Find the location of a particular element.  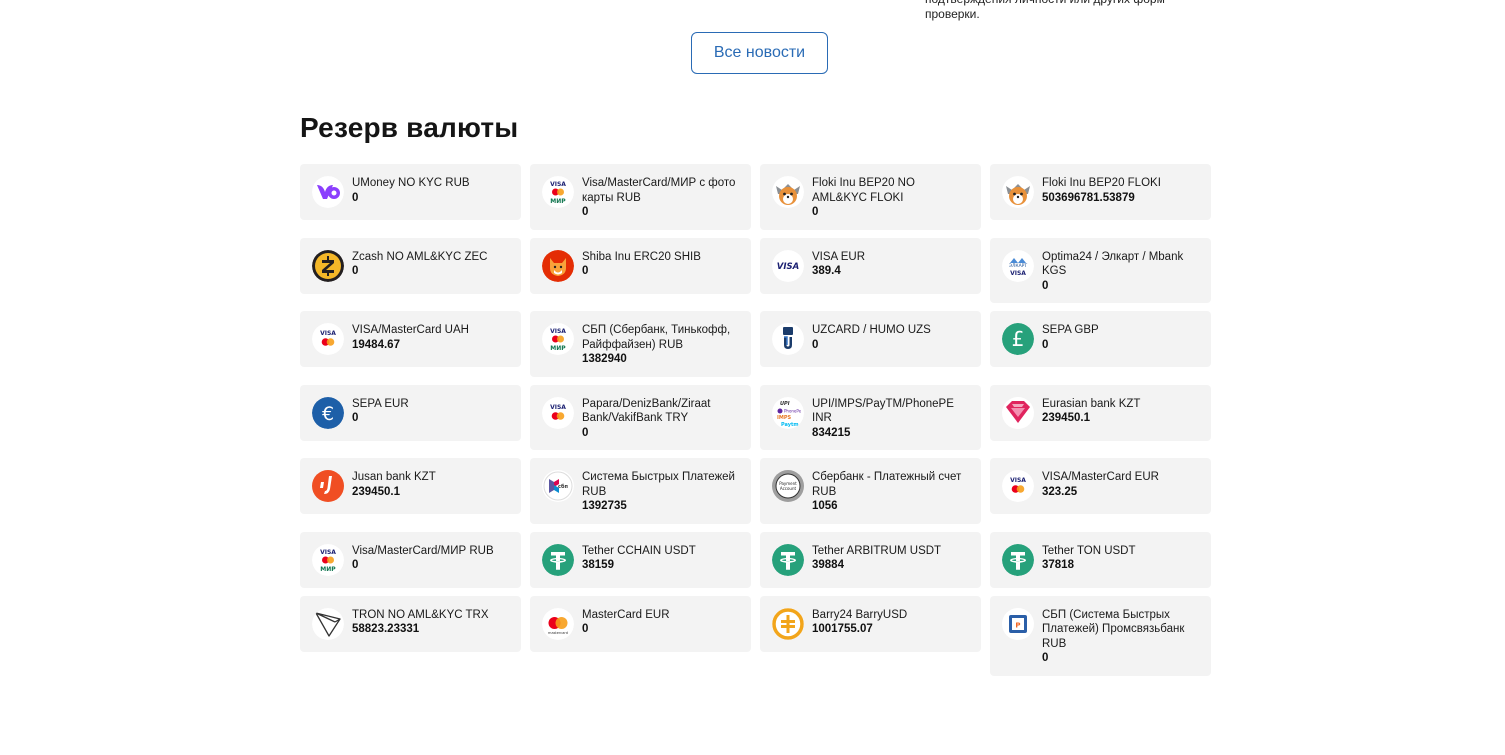

currency-card: £ SEPA GBP 0 is located at coordinates (1100, 339).